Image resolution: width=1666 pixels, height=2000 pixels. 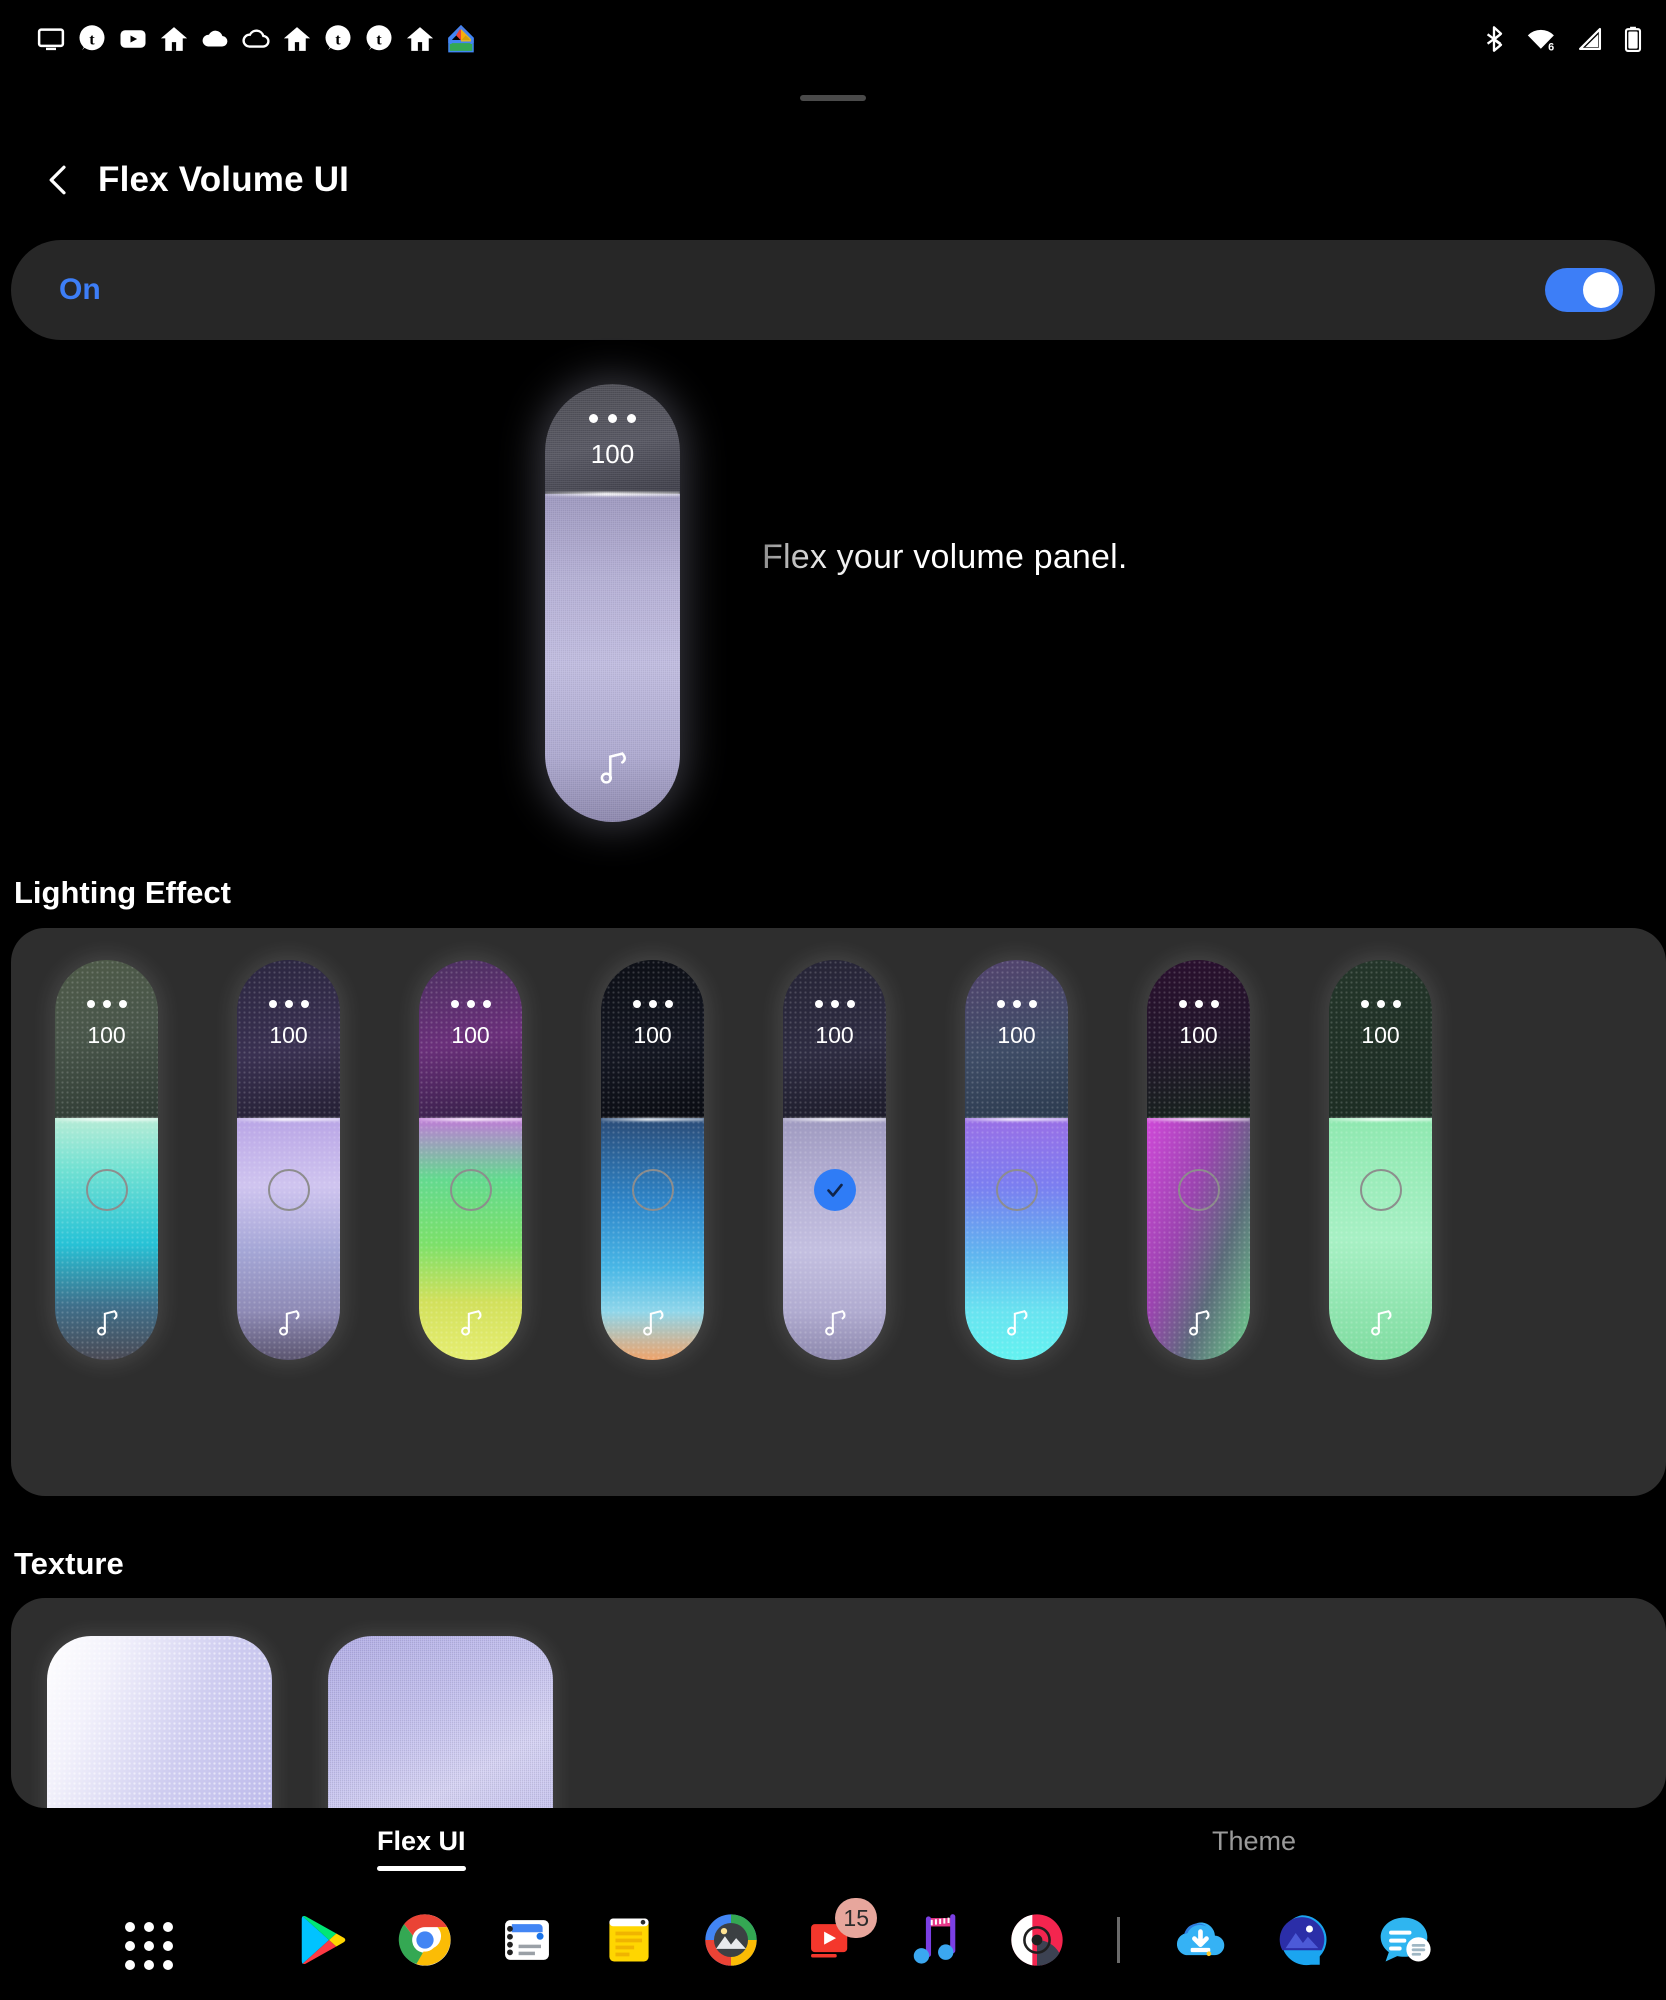 What do you see at coordinates (1037, 1940) in the screenshot?
I see `music-disc-icon` at bounding box center [1037, 1940].